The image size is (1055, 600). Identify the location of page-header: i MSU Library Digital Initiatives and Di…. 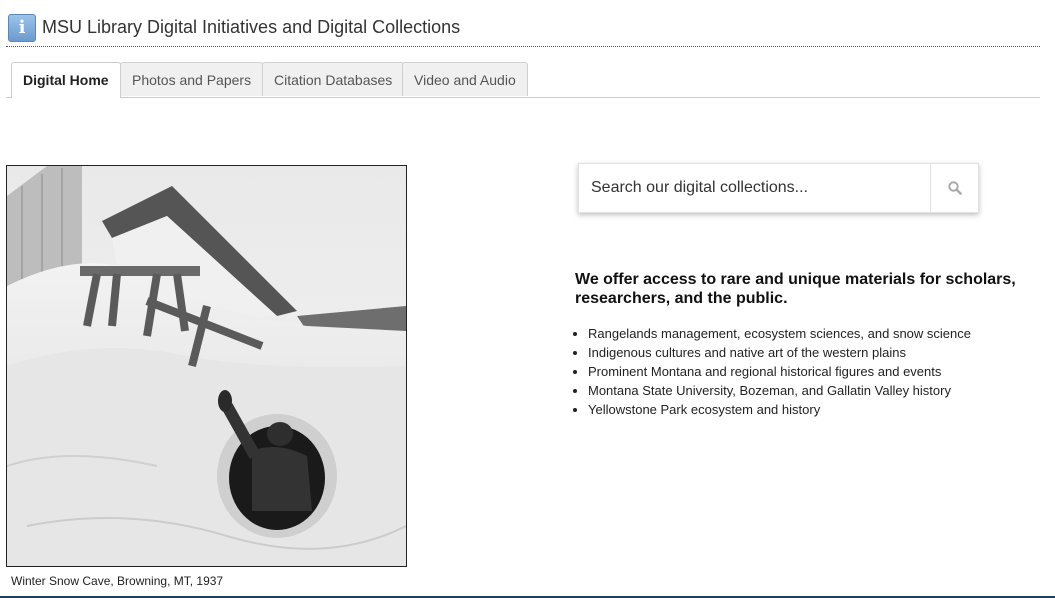
(523, 29).